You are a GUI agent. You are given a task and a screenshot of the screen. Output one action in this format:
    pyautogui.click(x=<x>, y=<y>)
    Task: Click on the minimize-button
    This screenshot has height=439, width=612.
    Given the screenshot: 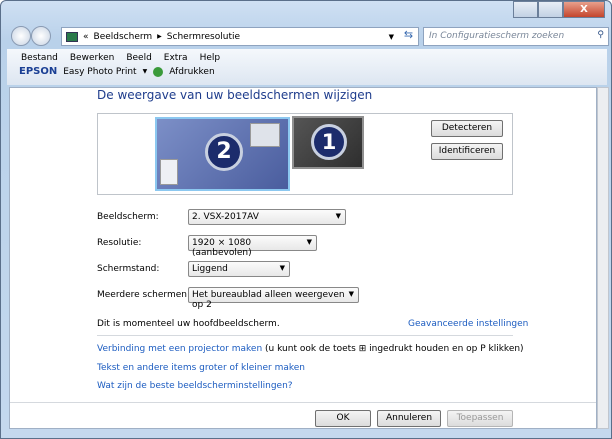 What is the action you would take?
    pyautogui.click(x=525, y=9)
    